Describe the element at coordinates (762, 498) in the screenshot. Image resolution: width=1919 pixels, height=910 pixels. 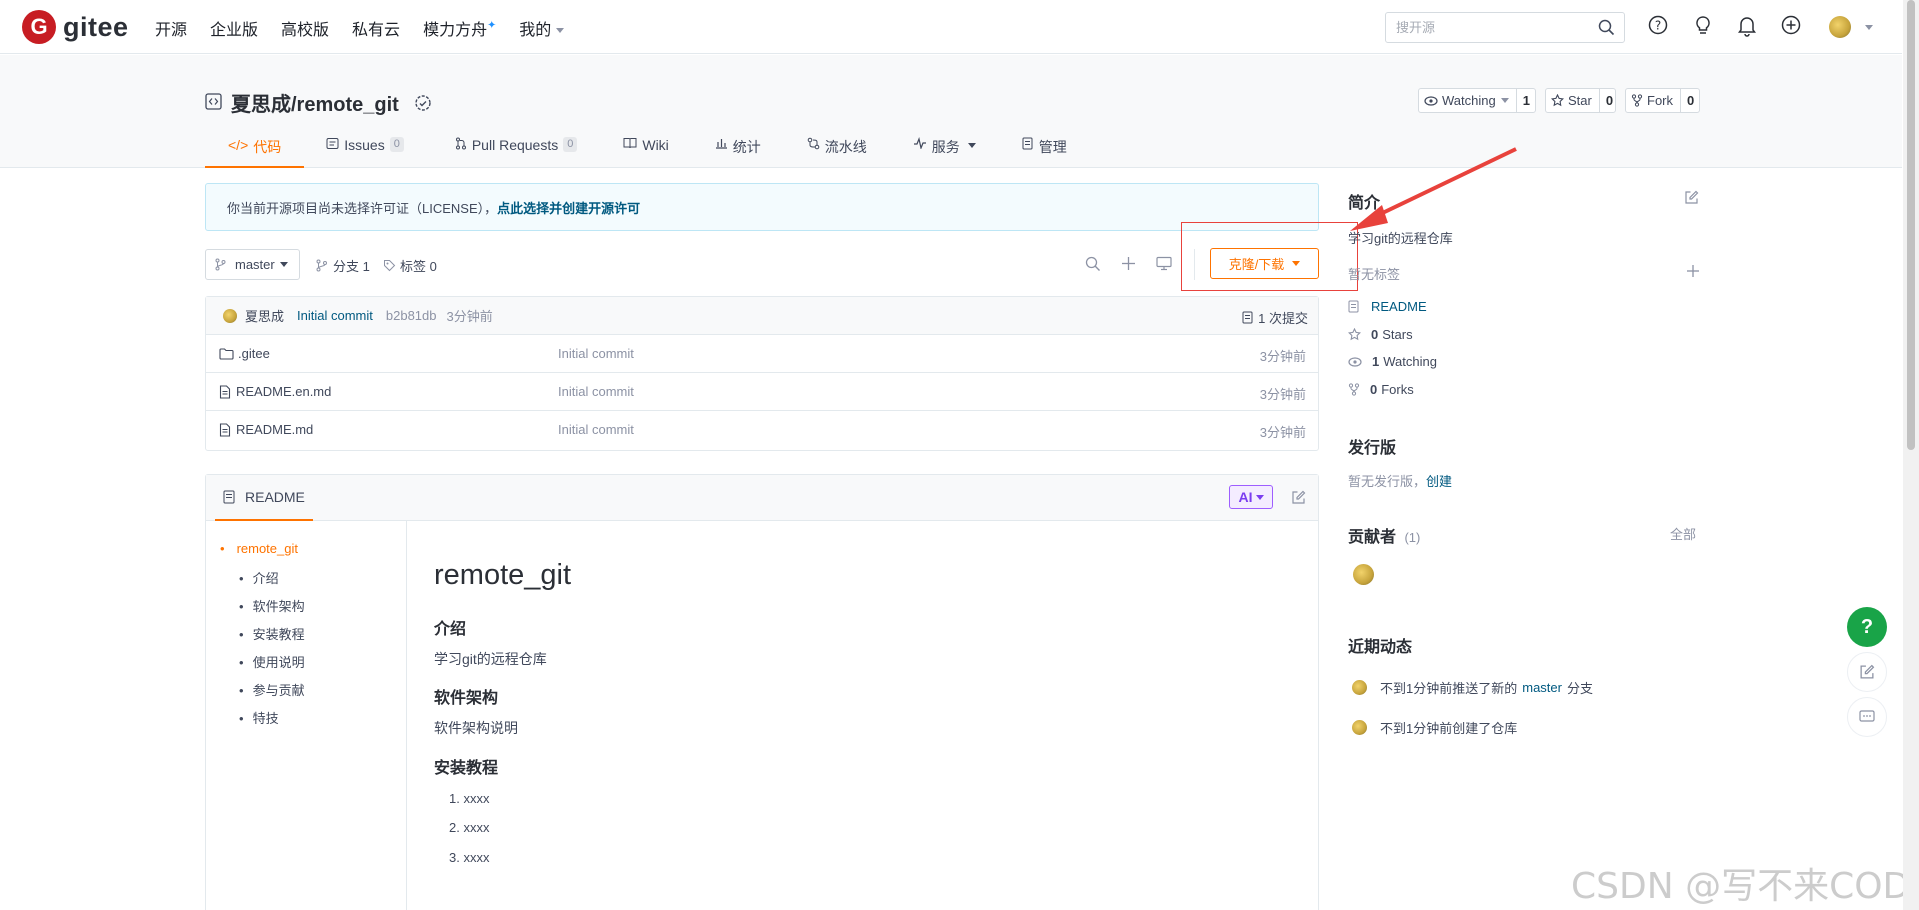
I see `readme-header: README AI` at that location.